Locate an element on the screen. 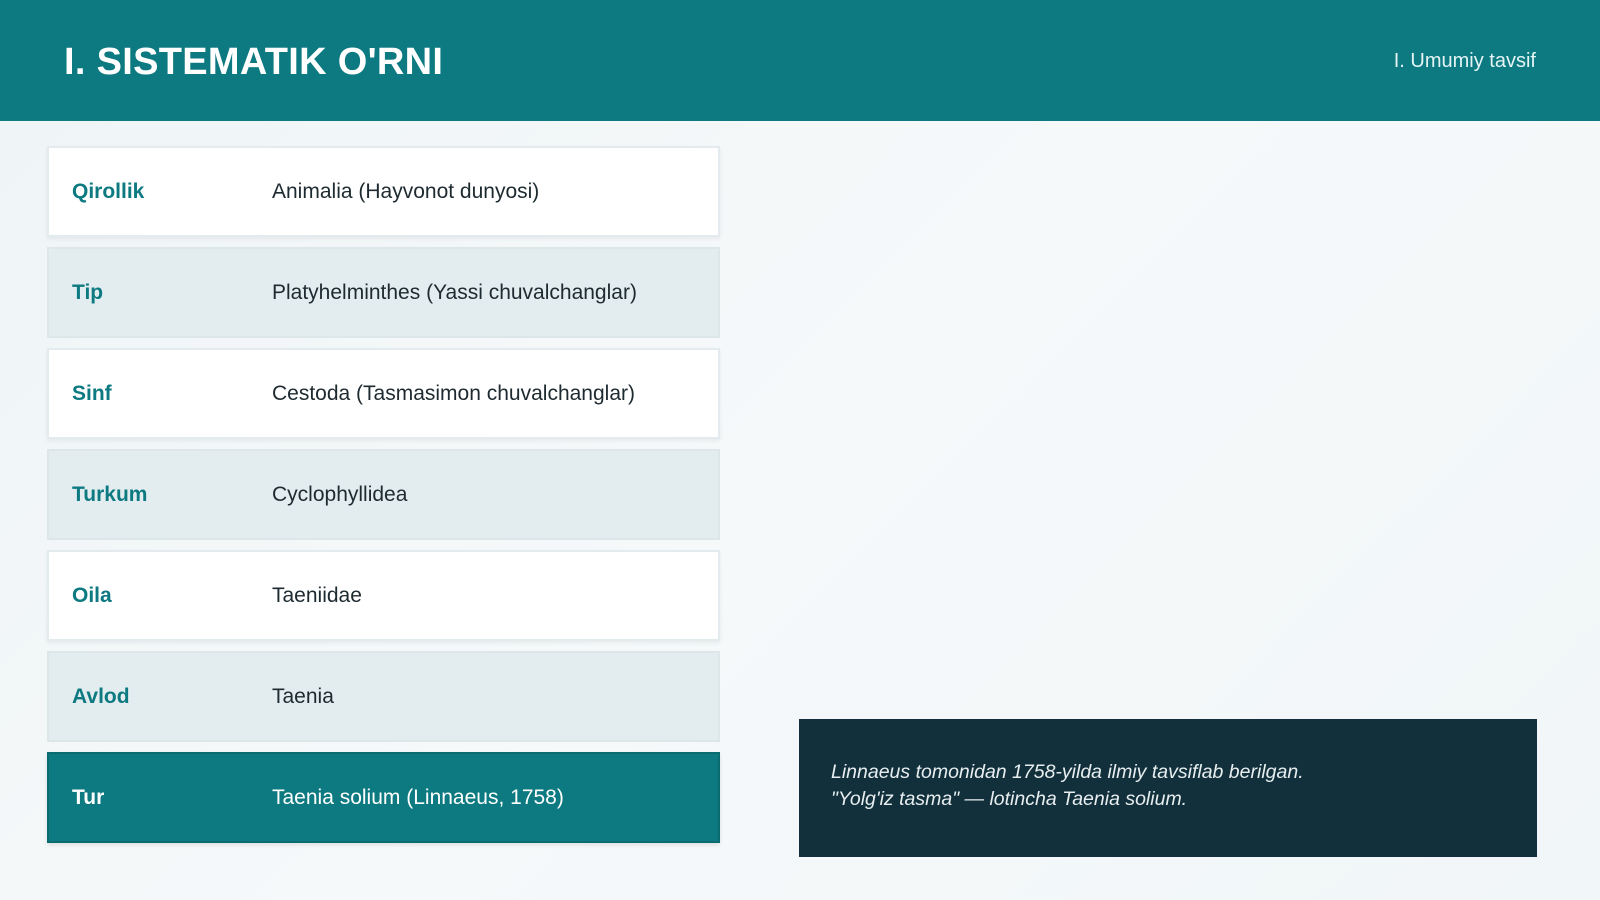 This screenshot has width=1600, height=900. taxonomy-row-kingdom: Qirollik Animalia (Hayvonot dunyosi) is located at coordinates (383, 191).